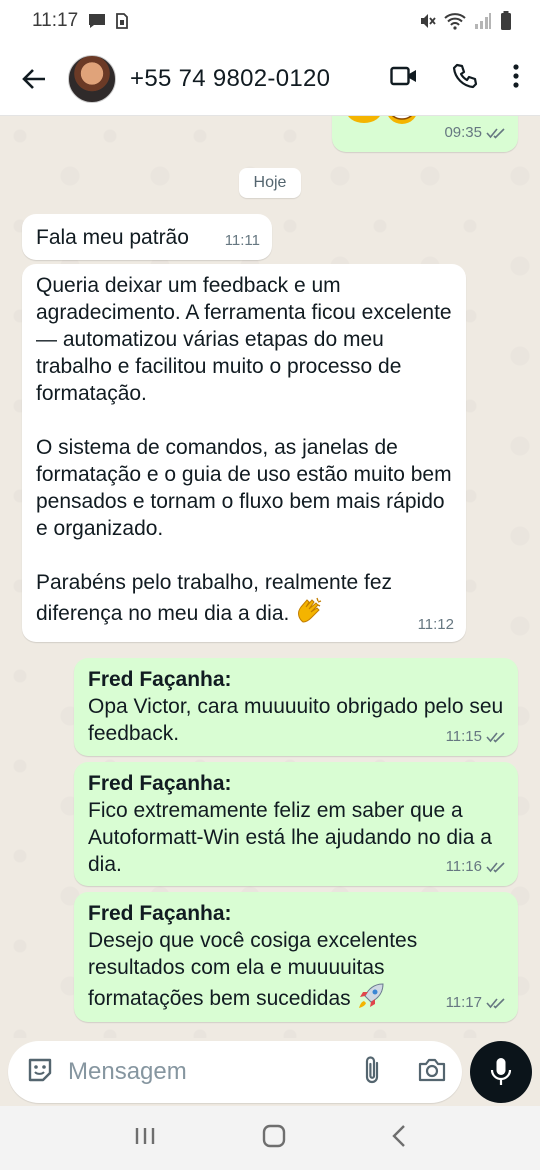 This screenshot has width=540, height=1170. Describe the element at coordinates (372, 1072) in the screenshot. I see `attach-icon` at that location.